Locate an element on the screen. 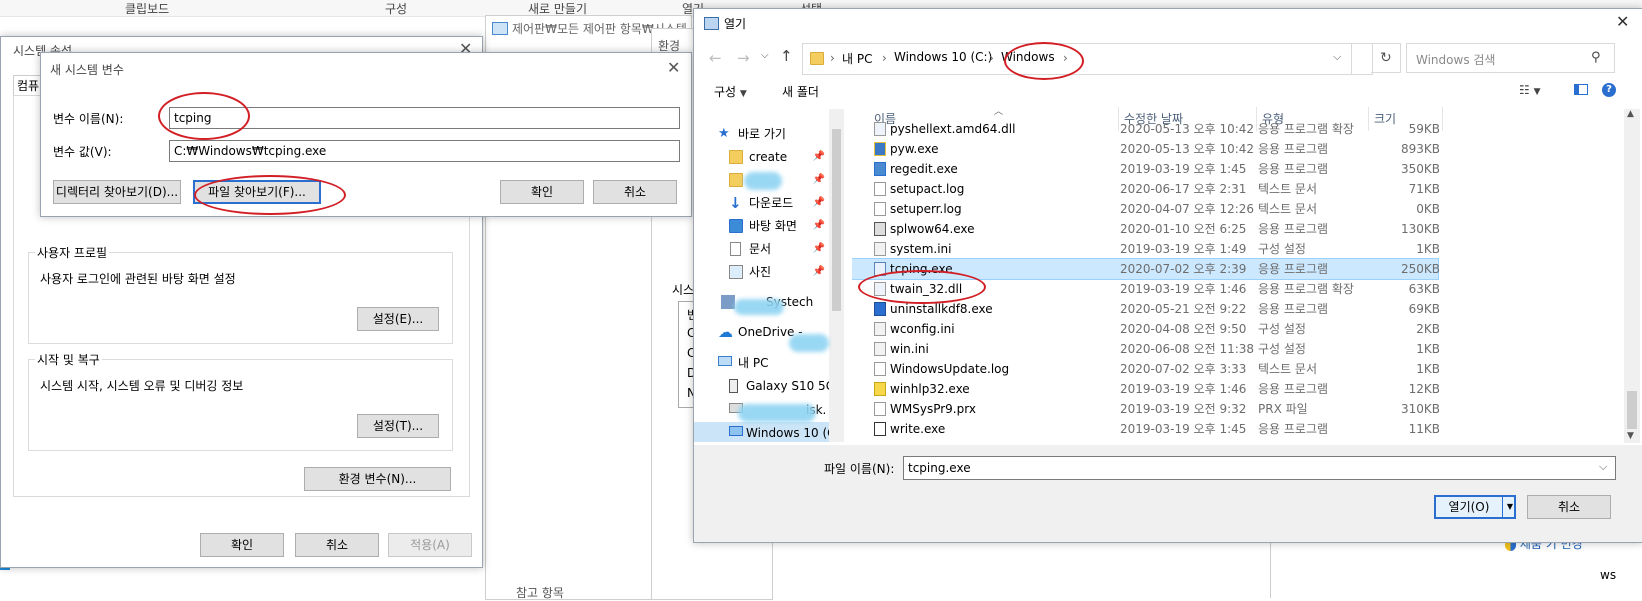  printer-icon is located at coordinates (880, 229).